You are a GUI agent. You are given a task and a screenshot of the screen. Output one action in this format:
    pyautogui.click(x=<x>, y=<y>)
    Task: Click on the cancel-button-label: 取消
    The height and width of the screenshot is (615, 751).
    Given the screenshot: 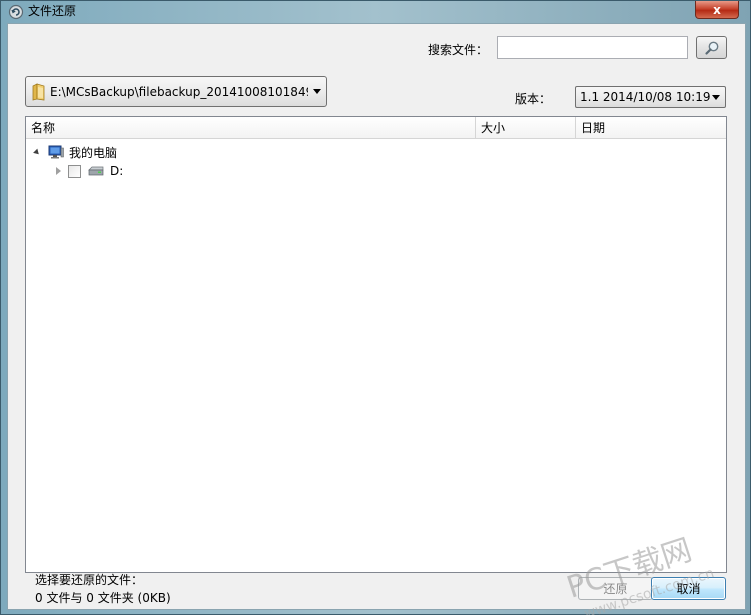 What is the action you would take?
    pyautogui.click(x=688, y=589)
    